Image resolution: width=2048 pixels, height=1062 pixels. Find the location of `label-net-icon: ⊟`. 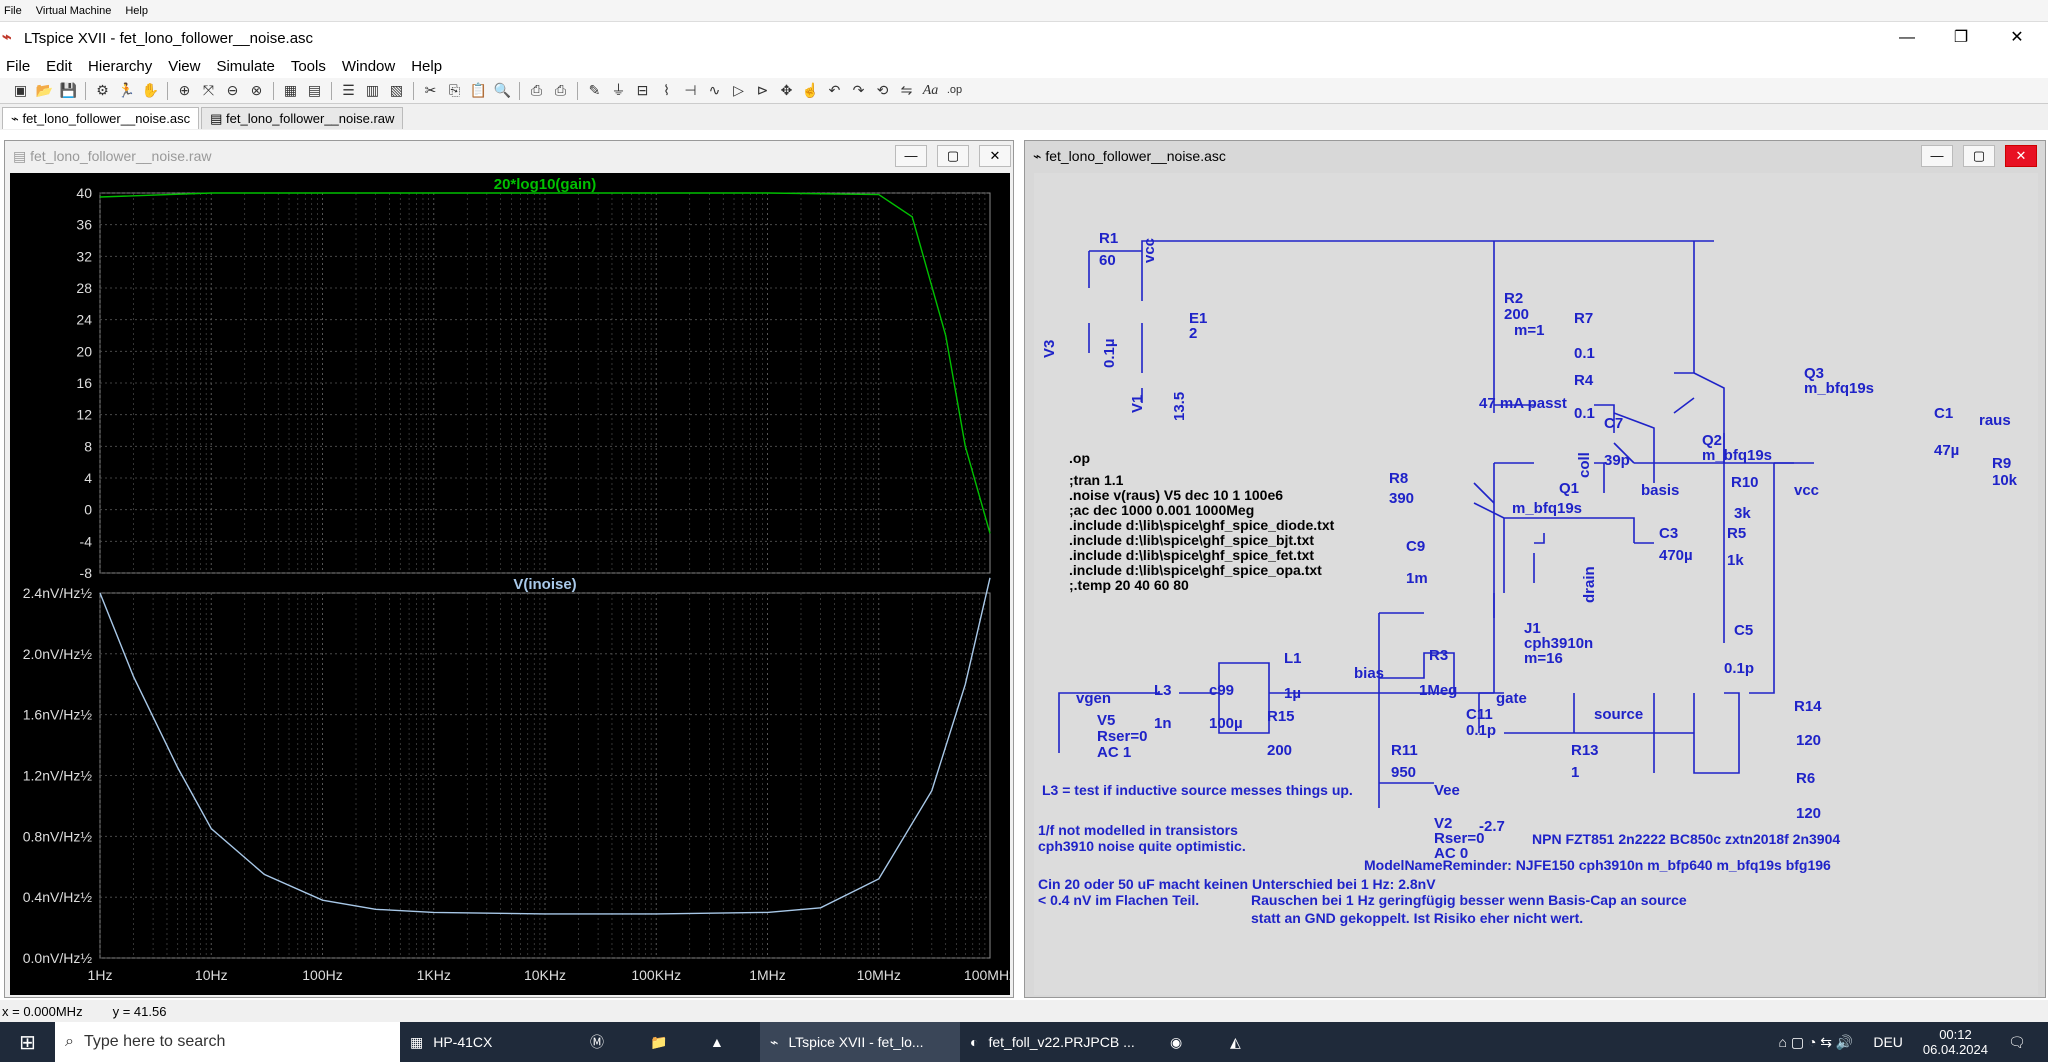

label-net-icon: ⊟ is located at coordinates (642, 90).